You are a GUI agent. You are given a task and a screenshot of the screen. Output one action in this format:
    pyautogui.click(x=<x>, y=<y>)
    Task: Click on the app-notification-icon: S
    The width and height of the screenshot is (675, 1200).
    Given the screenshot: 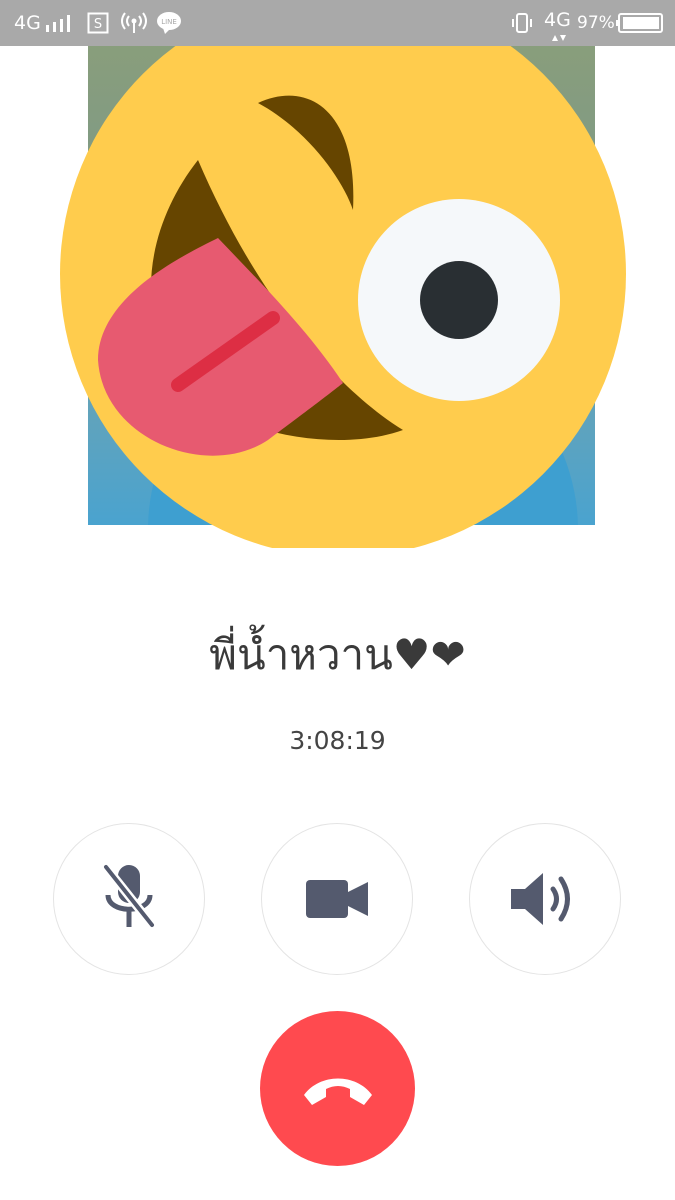 What is the action you would take?
    pyautogui.click(x=98, y=23)
    